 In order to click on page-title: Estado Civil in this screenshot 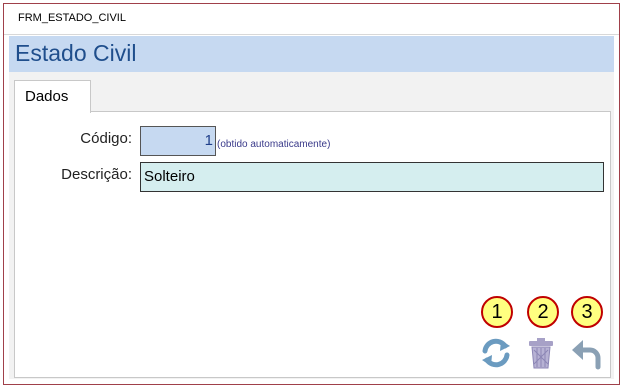, I will do `click(76, 53)`.